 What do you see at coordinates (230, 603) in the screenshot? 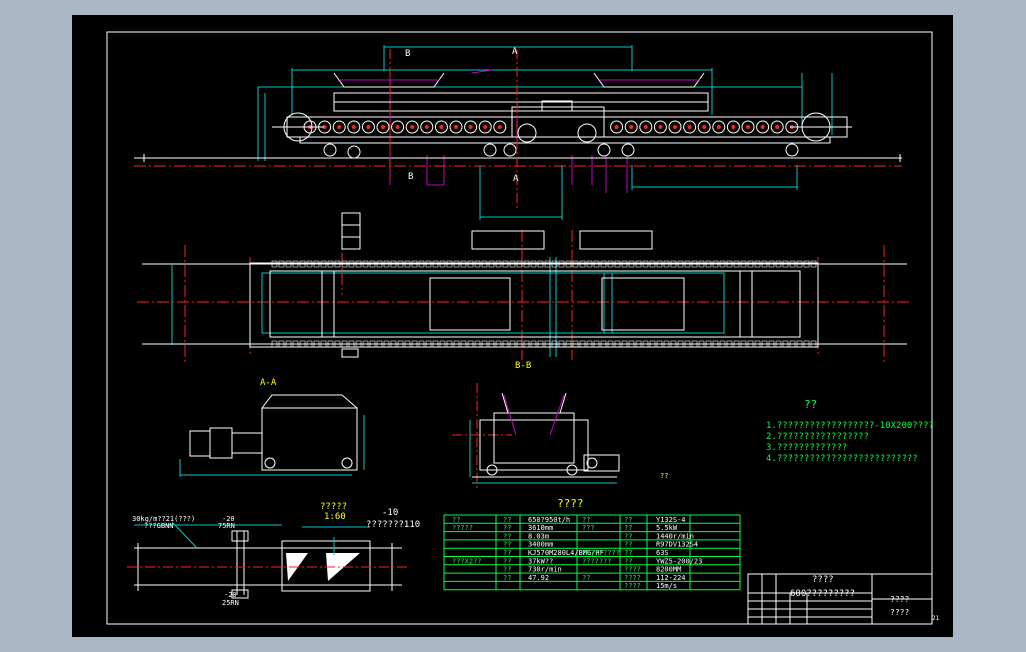
I see `detail-dim-25: 25RN` at bounding box center [230, 603].